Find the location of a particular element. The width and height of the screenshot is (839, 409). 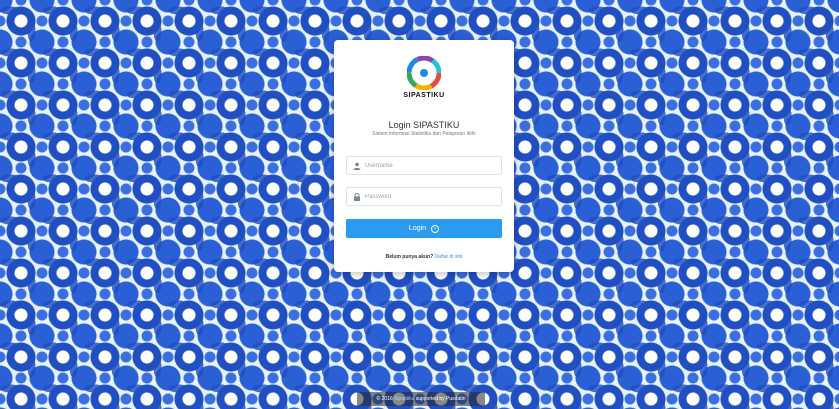

login-button-label: Login is located at coordinates (417, 228).